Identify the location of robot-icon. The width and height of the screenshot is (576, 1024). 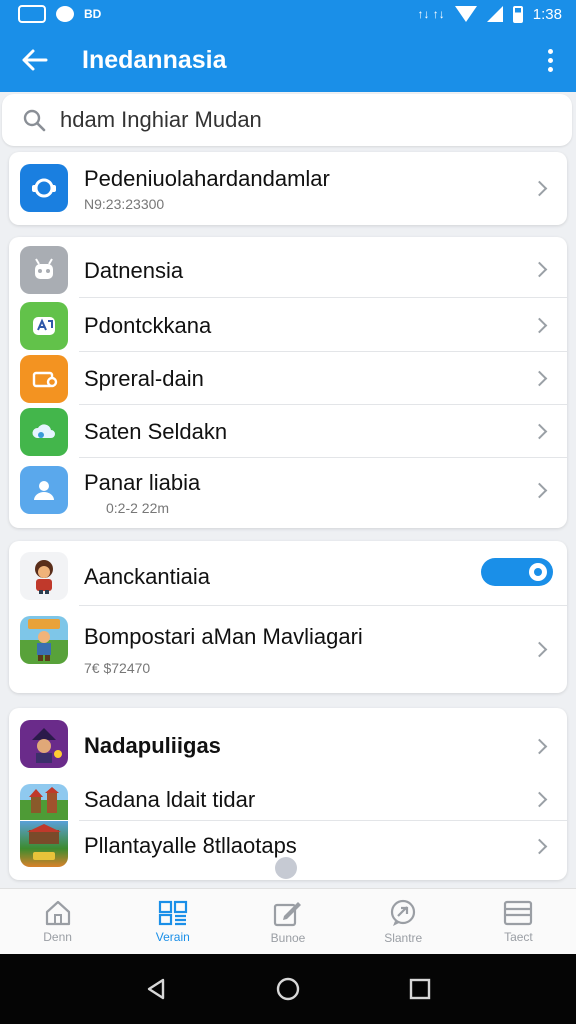
(44, 270).